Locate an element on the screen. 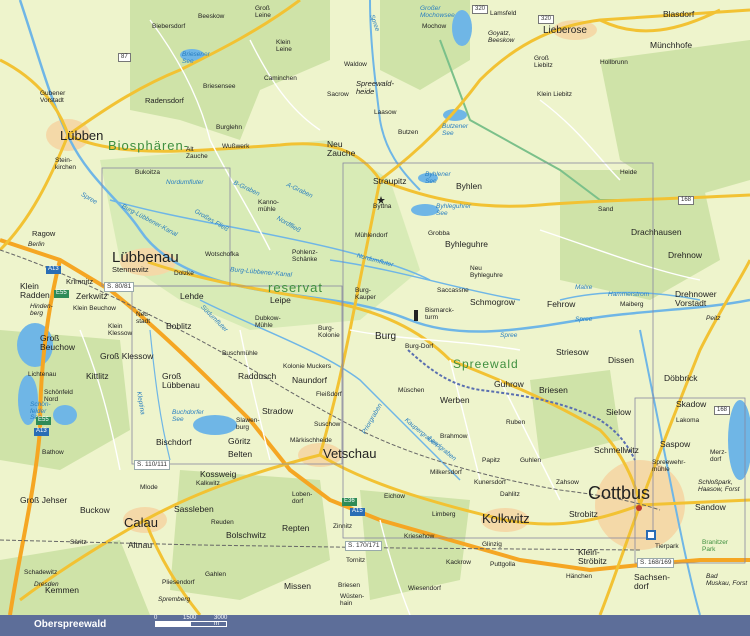  place-tornitz: Tornitz is located at coordinates (356, 560).